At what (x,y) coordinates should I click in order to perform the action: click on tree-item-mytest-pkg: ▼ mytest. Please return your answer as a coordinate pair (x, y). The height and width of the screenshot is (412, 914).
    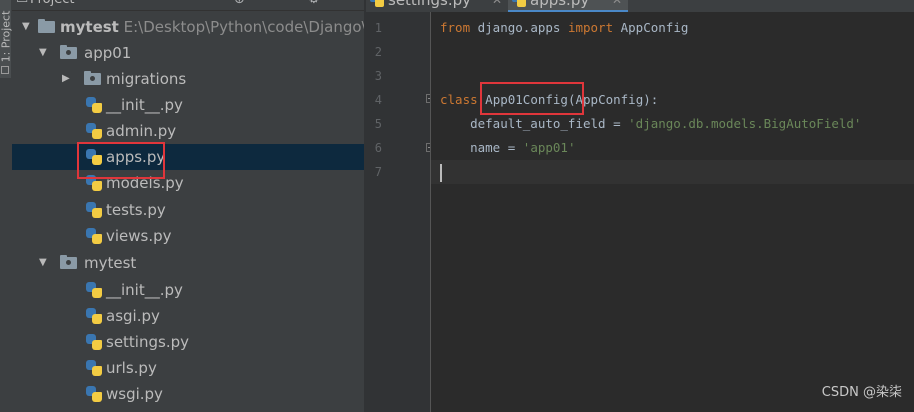
    Looking at the image, I should click on (188, 263).